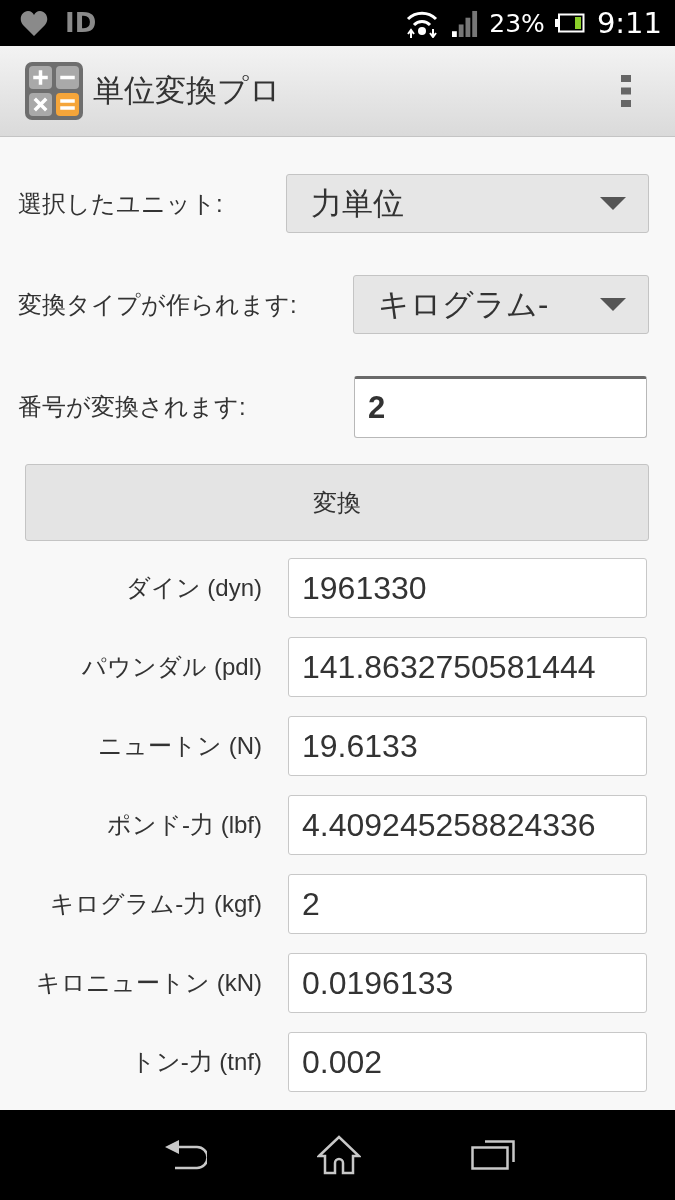 This screenshot has width=675, height=1200. What do you see at coordinates (569, 23) in the screenshot?
I see `battery-icon` at bounding box center [569, 23].